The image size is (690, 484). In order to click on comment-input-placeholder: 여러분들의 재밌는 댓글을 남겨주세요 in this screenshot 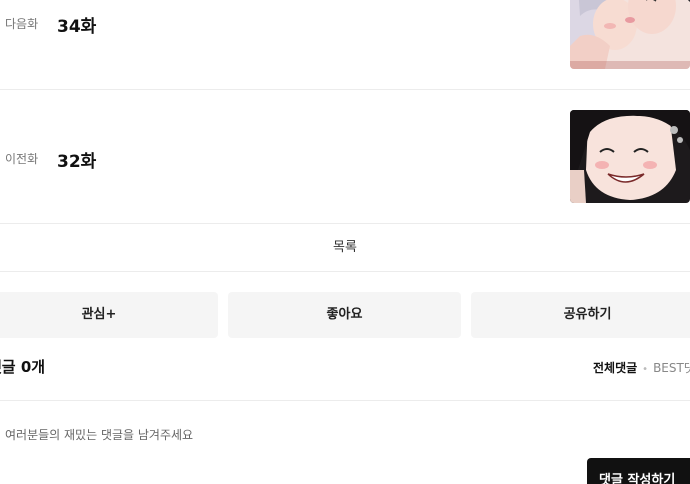, I will do `click(99, 434)`.